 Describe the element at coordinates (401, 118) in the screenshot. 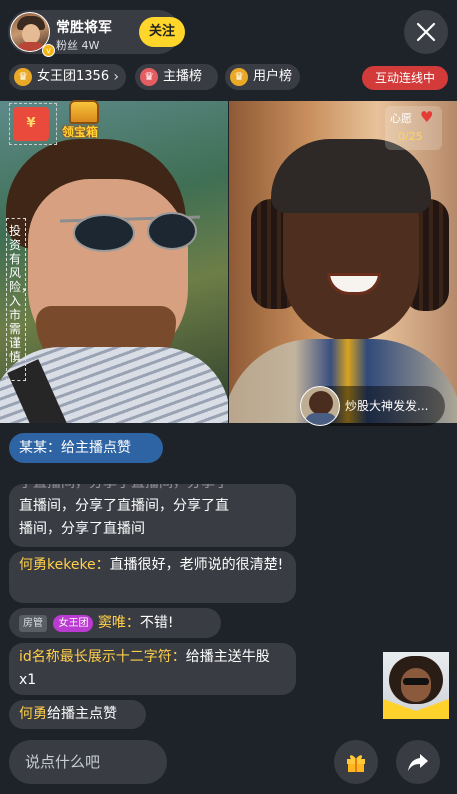

I see `wish-label: 心愿` at that location.